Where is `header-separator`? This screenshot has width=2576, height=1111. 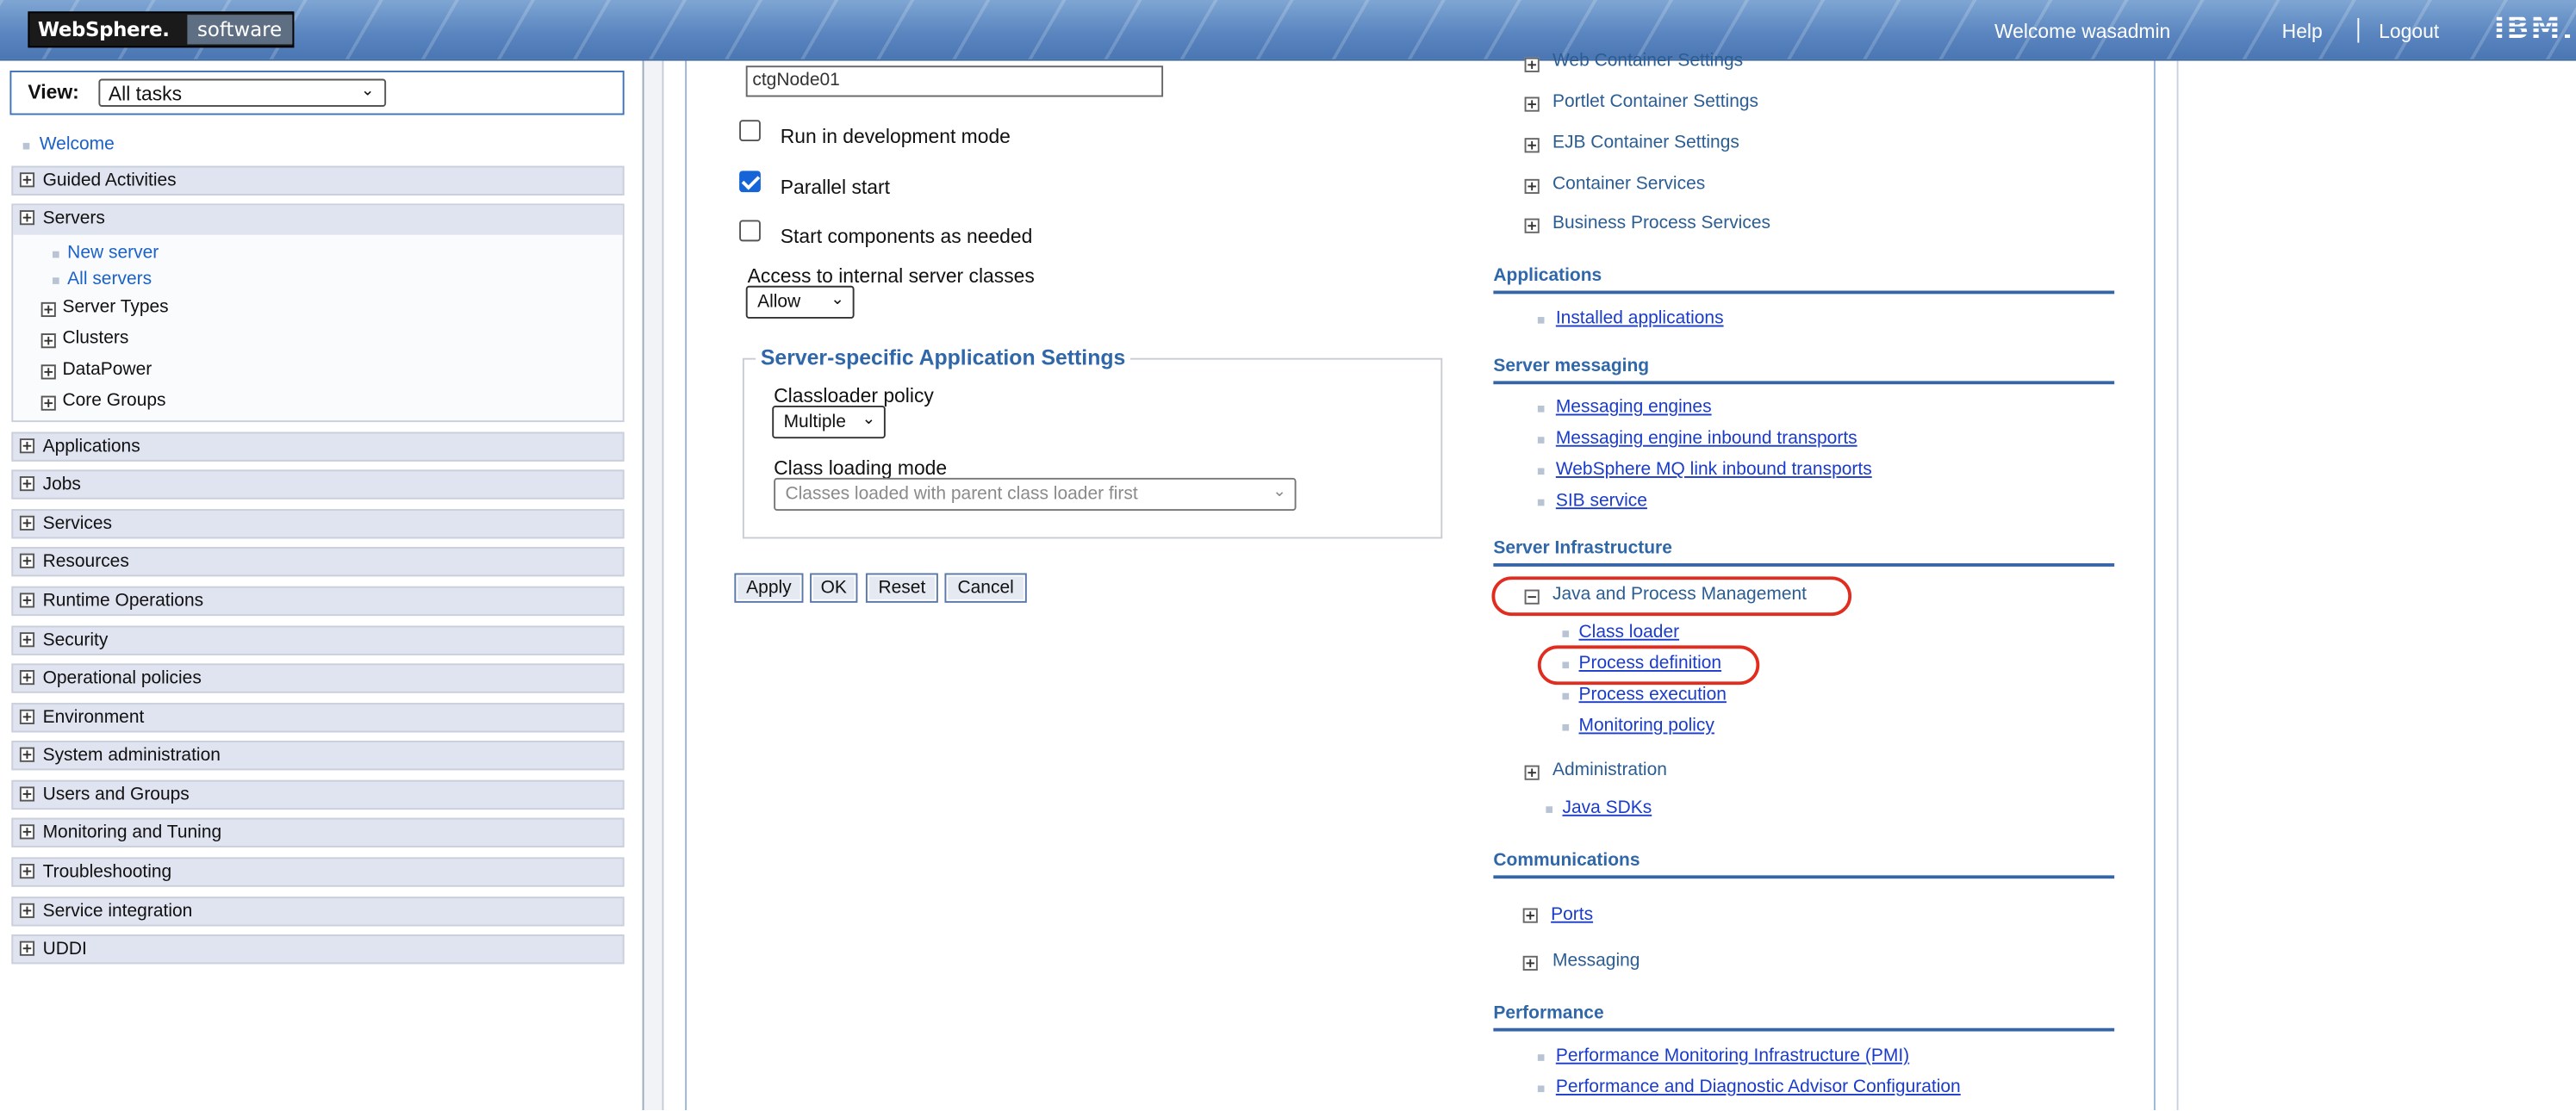 header-separator is located at coordinates (2359, 30).